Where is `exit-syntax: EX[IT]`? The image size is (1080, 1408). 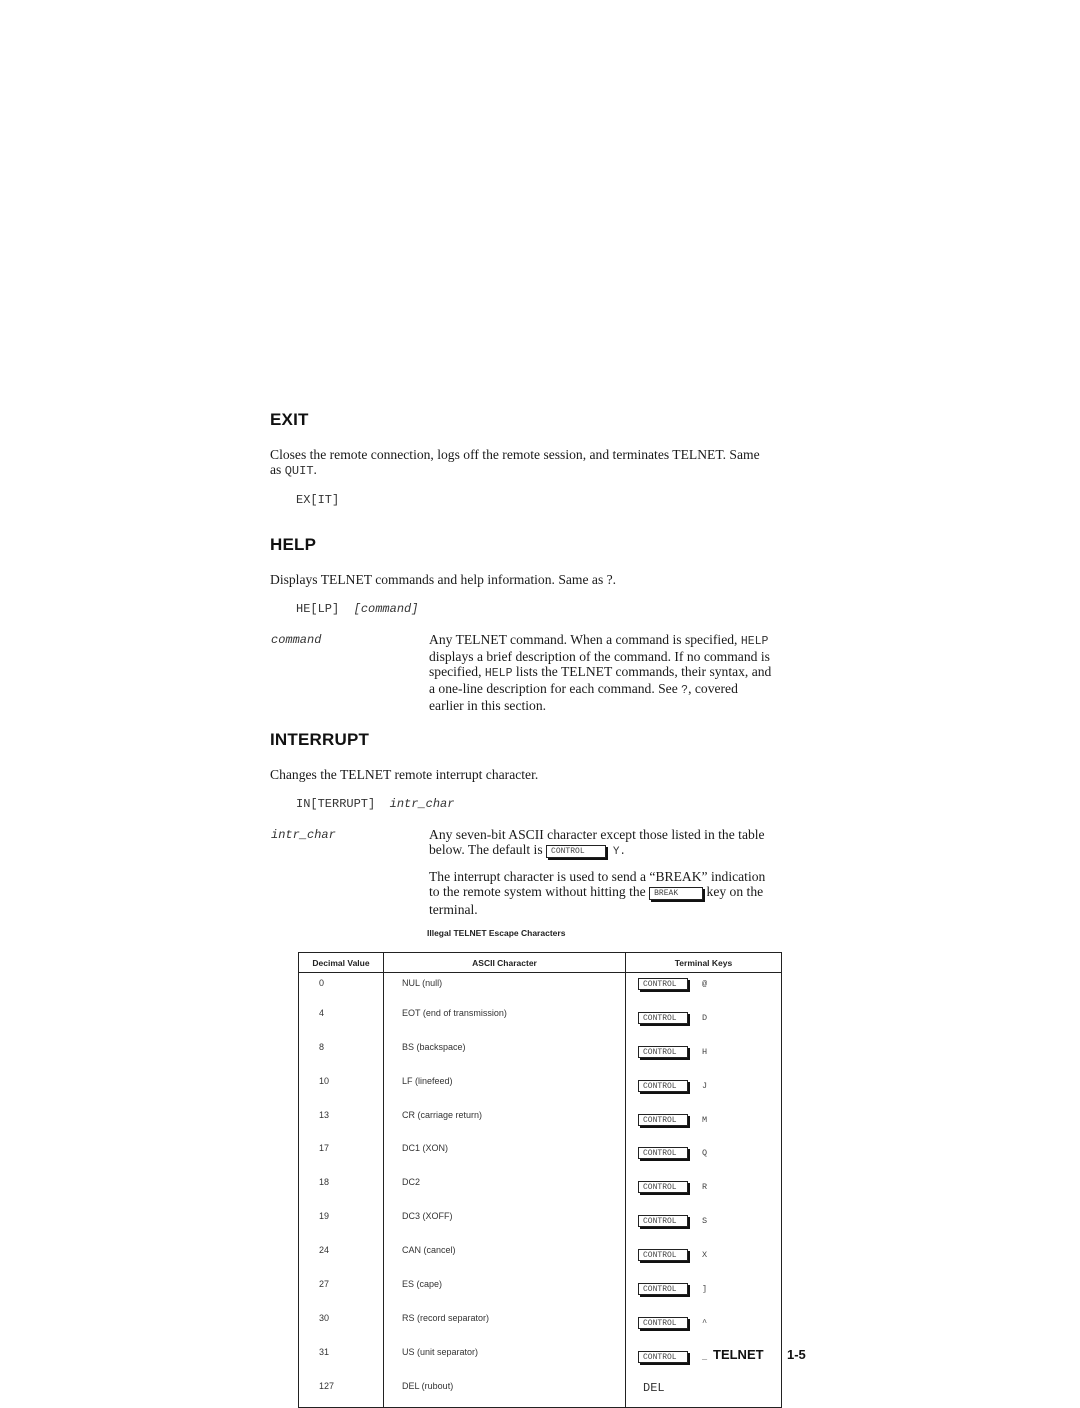 exit-syntax: EX[IT] is located at coordinates (318, 500).